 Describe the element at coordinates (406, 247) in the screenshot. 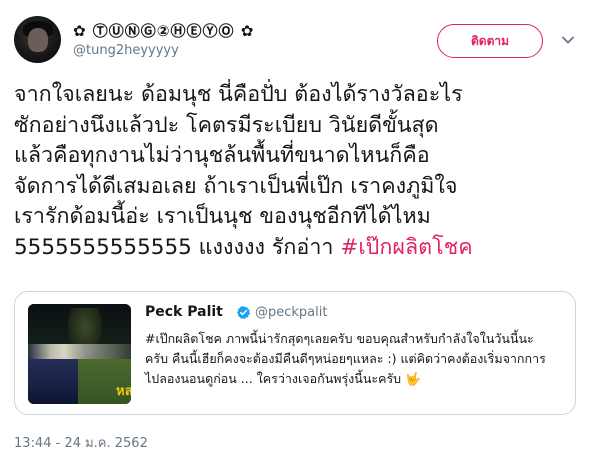

I see `hashtag-link: #เป๊กผลิตโชค` at that location.